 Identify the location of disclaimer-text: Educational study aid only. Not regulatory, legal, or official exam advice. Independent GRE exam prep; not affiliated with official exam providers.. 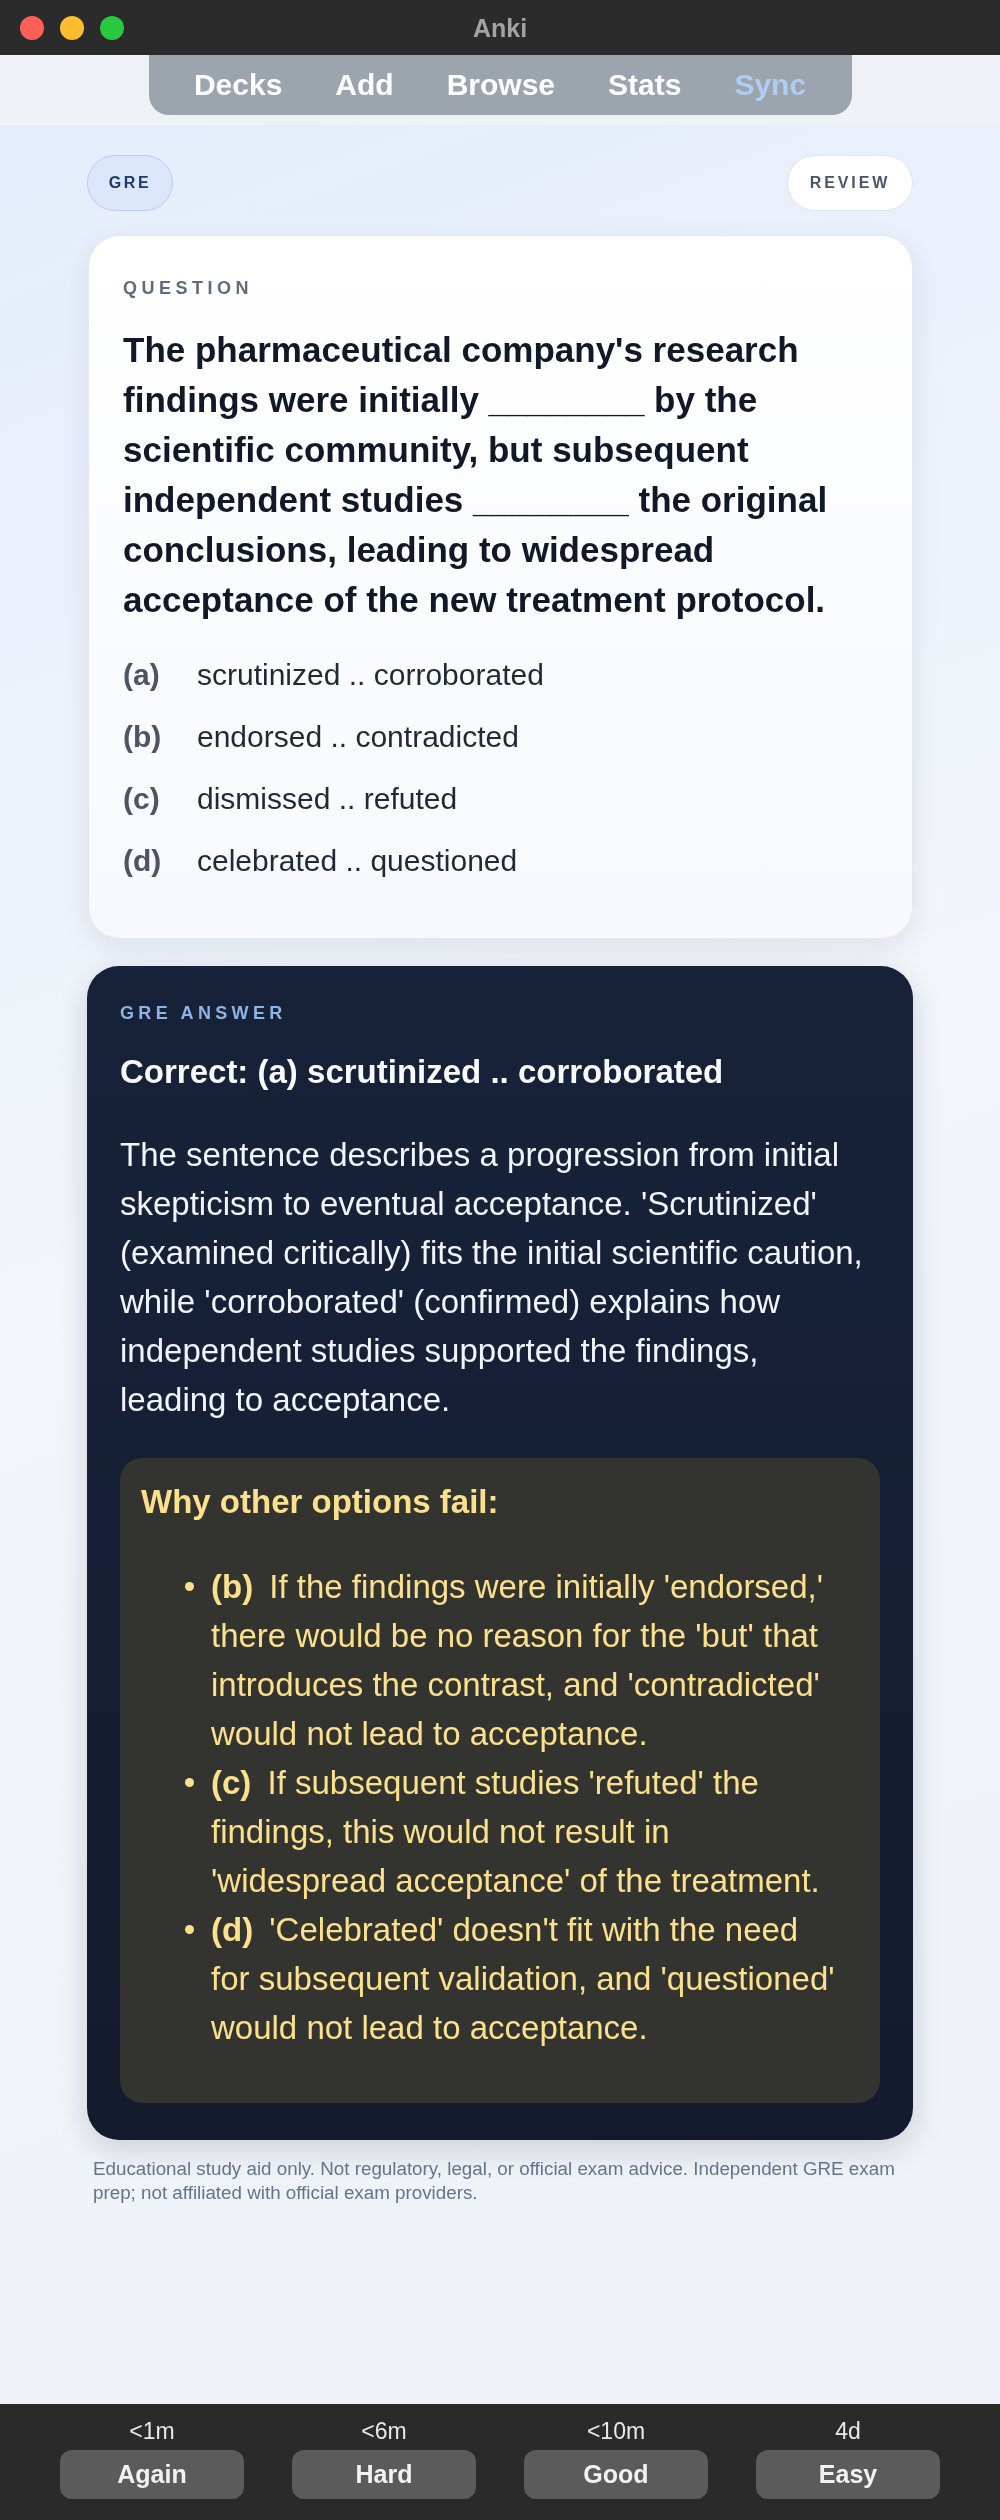
(494, 2181).